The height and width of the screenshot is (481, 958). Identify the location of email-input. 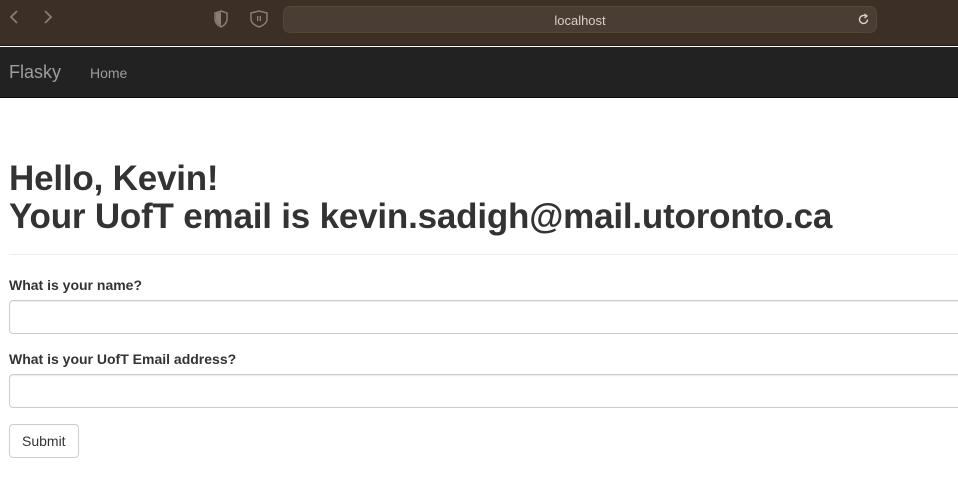
(483, 391).